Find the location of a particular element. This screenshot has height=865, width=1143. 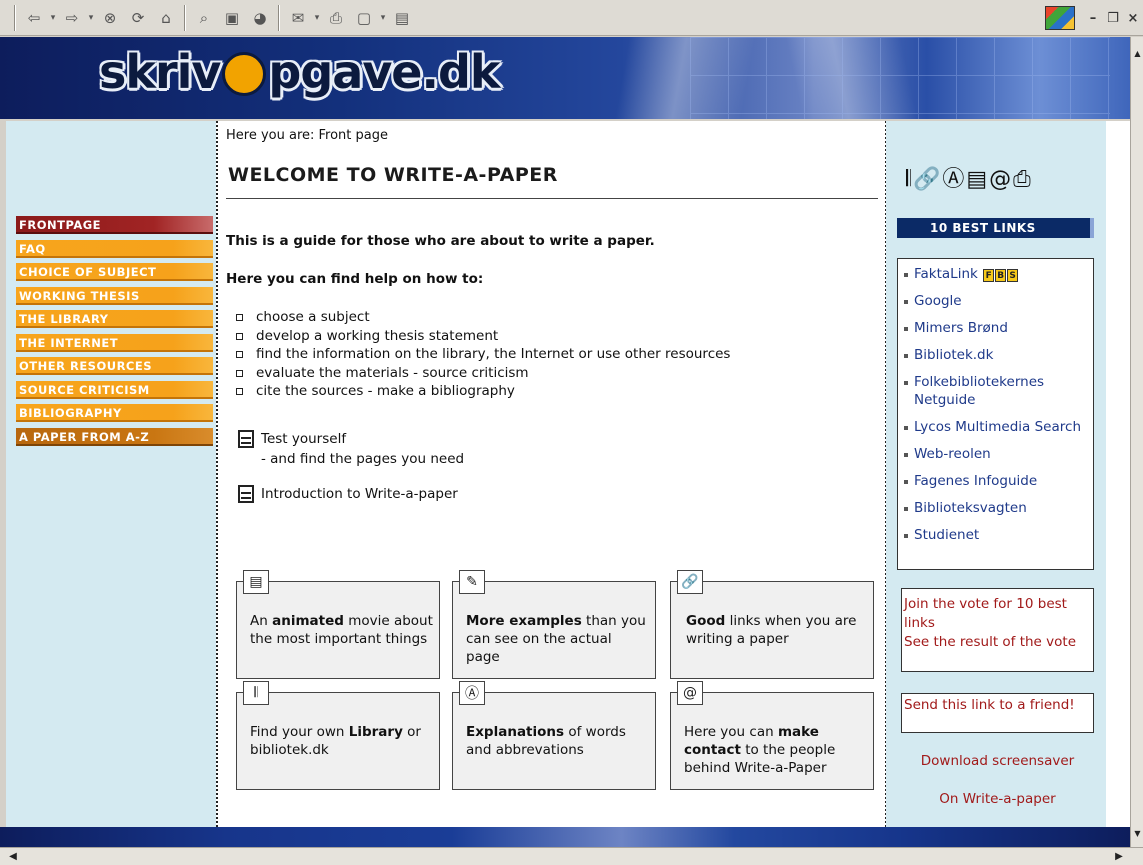

link-folkebibliotekernes-netguide: Folkebibliotekernes Netguide is located at coordinates (998, 391).